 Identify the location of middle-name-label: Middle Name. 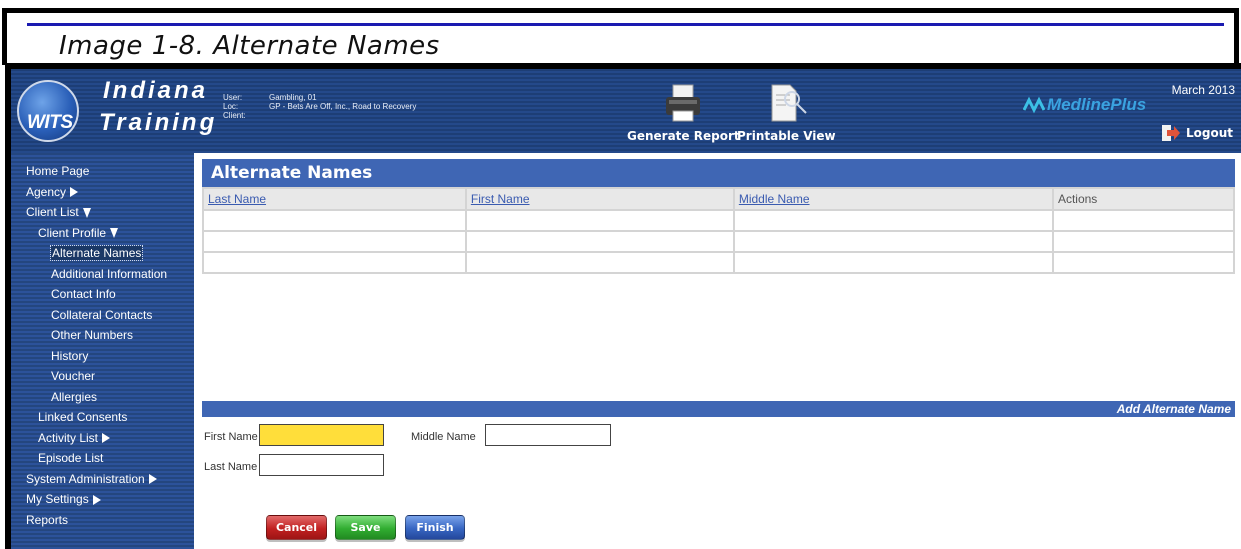
(443, 437).